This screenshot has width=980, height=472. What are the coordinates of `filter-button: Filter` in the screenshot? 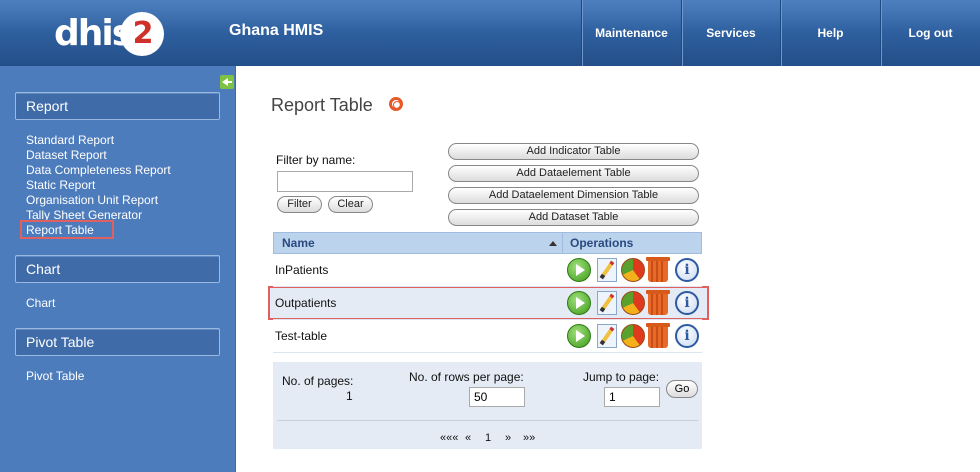 It's located at (299, 204).